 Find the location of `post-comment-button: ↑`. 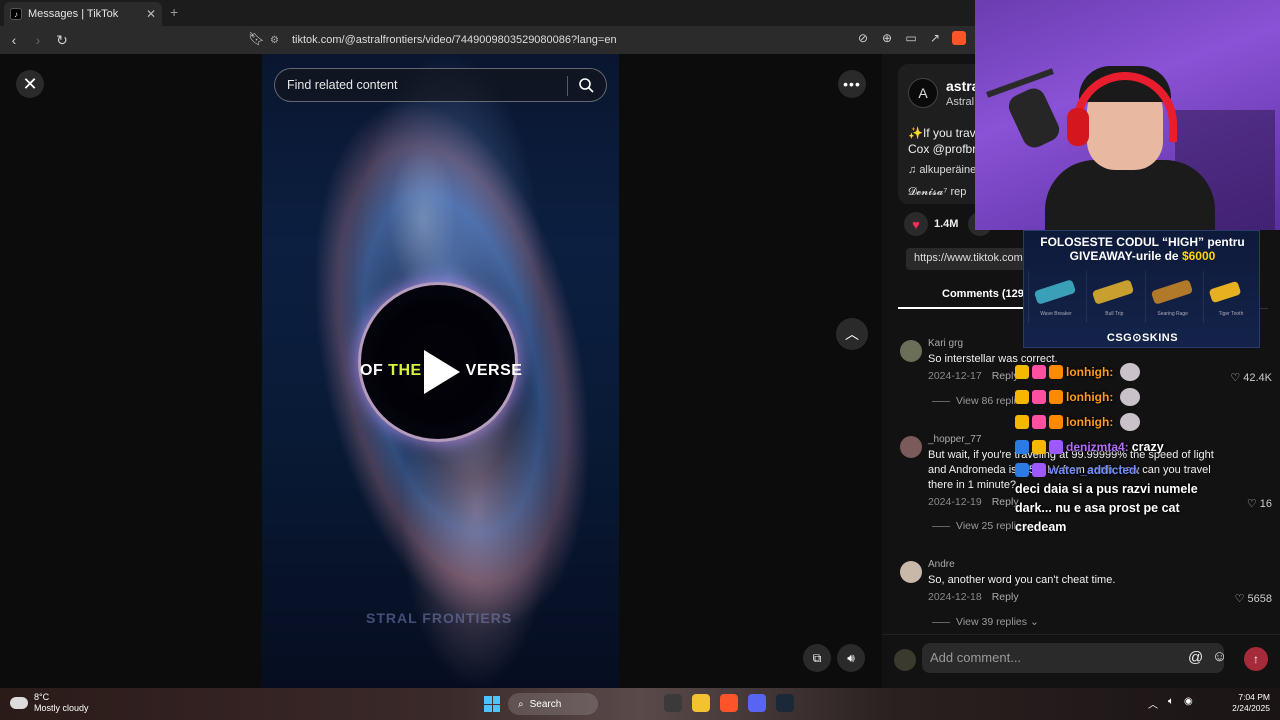

post-comment-button: ↑ is located at coordinates (1256, 659).